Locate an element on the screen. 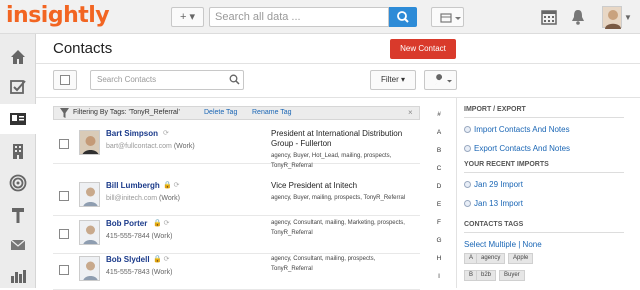  contact-email: bill@initech.com (Work) is located at coordinates (143, 198).